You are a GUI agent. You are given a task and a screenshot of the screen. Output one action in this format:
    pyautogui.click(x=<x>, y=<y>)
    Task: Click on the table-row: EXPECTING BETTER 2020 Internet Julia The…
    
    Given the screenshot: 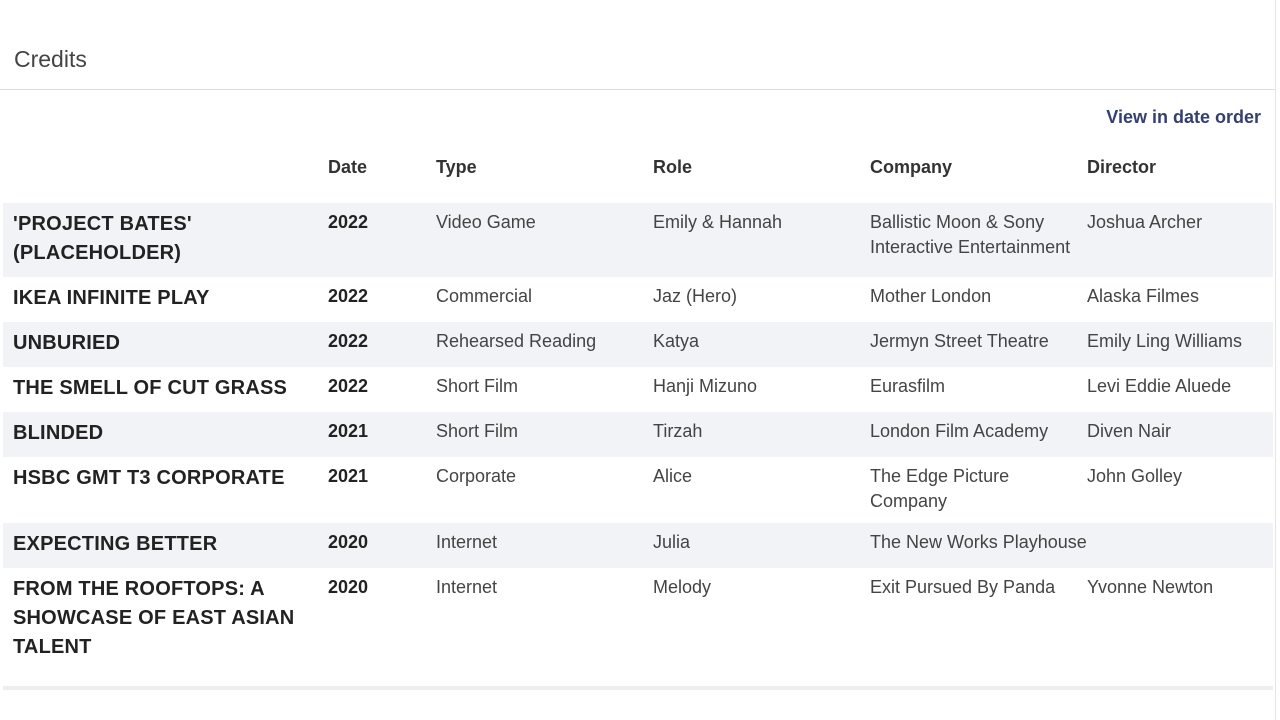 What is the action you would take?
    pyautogui.click(x=638, y=545)
    